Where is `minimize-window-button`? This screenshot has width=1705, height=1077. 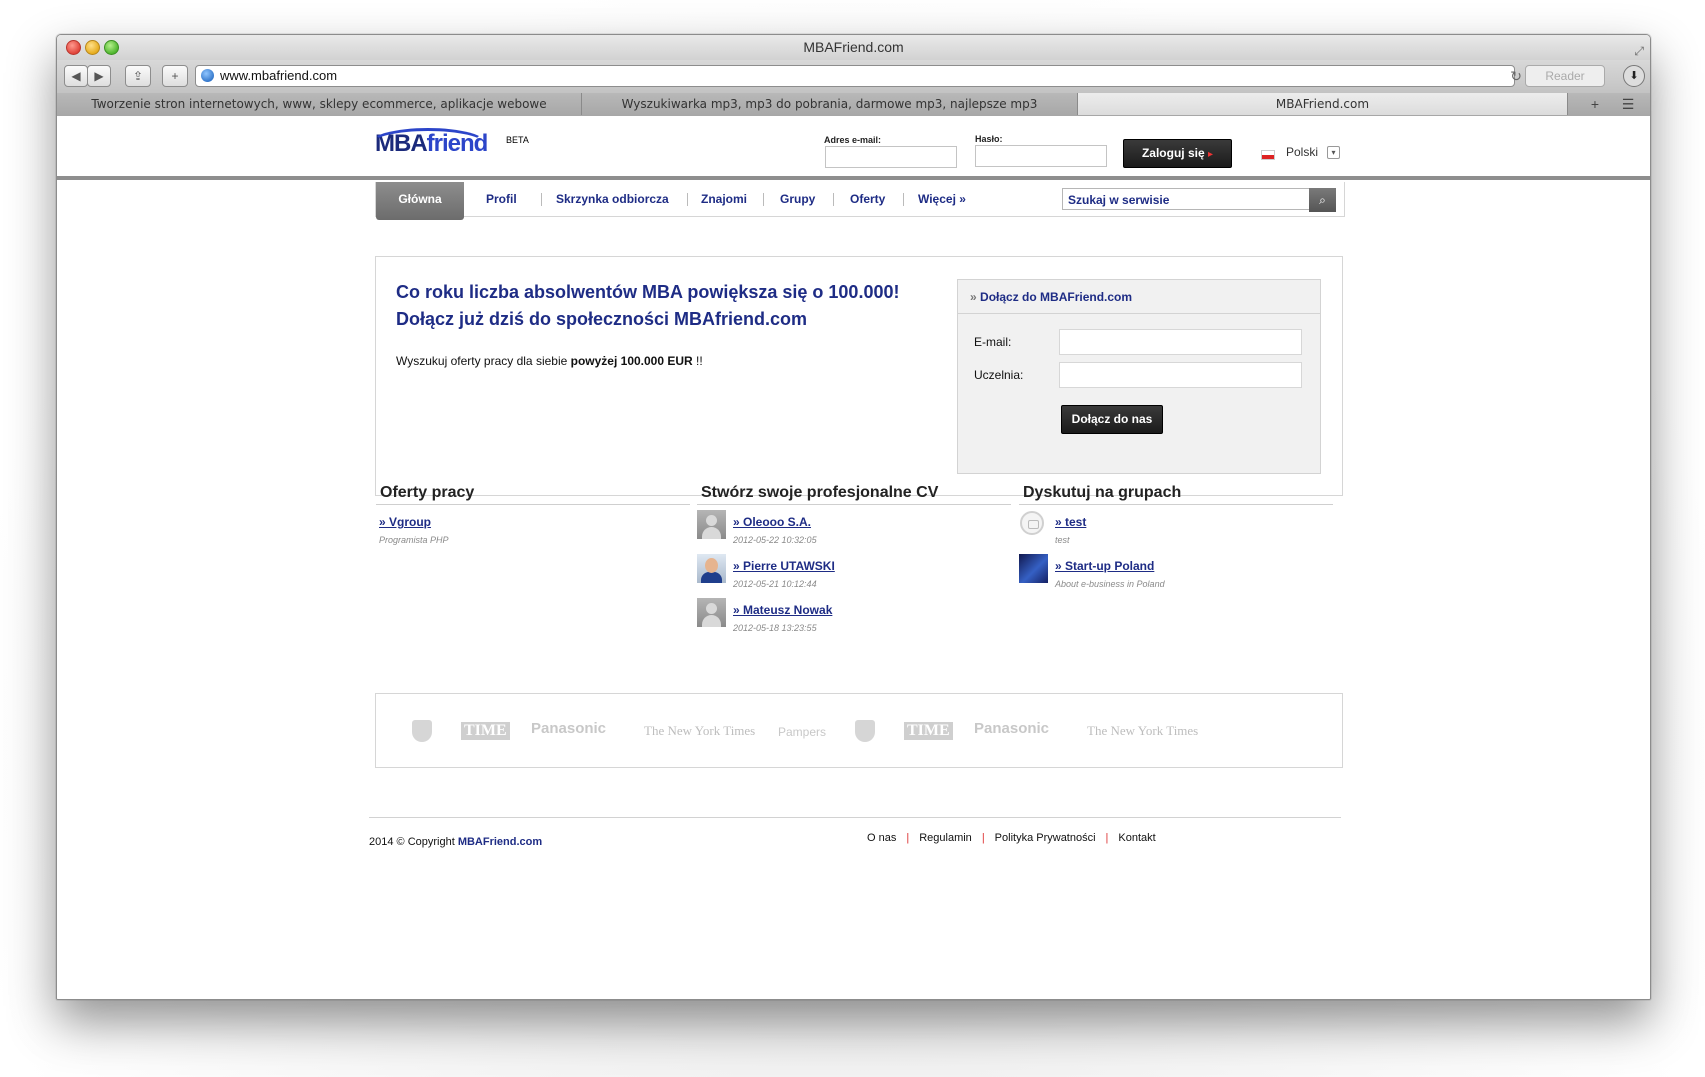 minimize-window-button is located at coordinates (92, 47).